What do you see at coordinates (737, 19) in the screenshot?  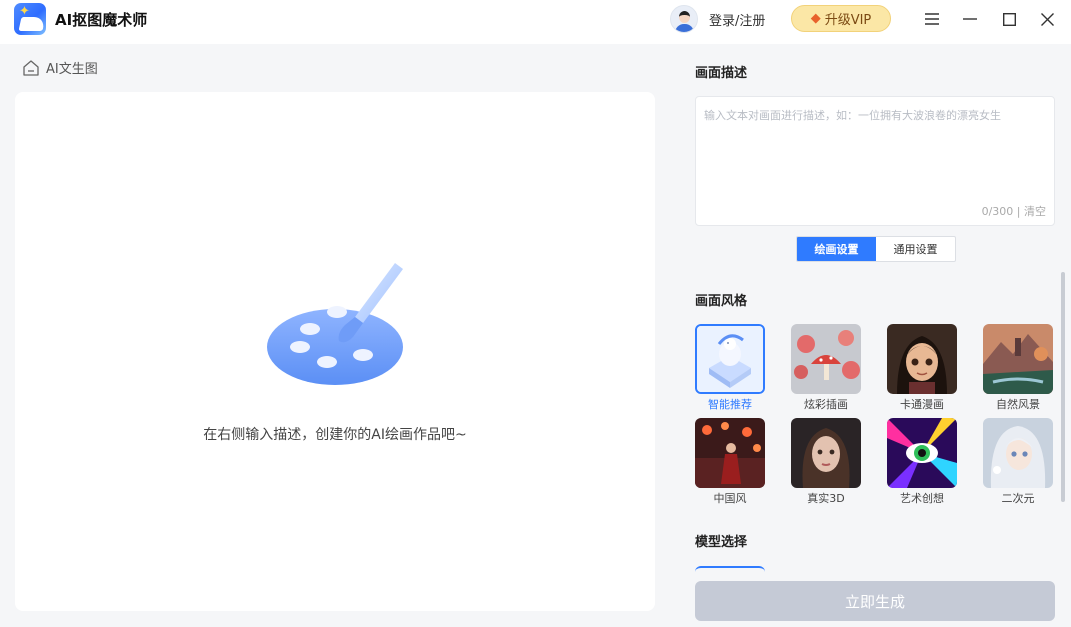 I see `login-register-link: 登录/注册` at bounding box center [737, 19].